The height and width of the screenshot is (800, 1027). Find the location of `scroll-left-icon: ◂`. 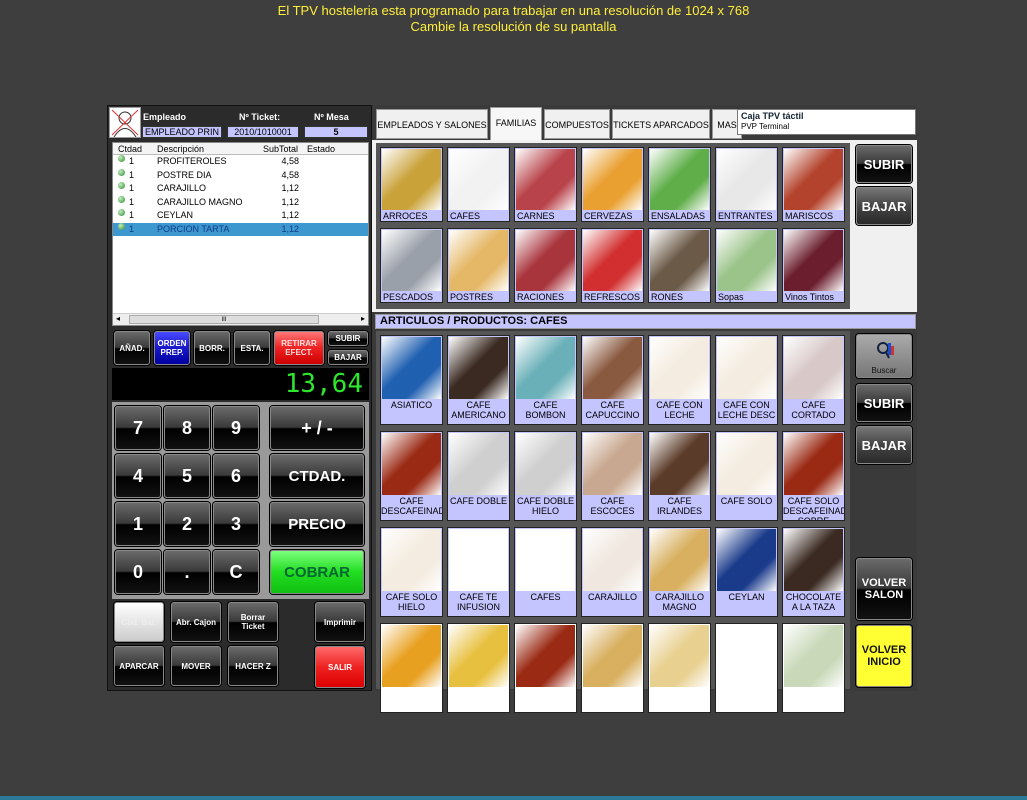

scroll-left-icon: ◂ is located at coordinates (118, 318).